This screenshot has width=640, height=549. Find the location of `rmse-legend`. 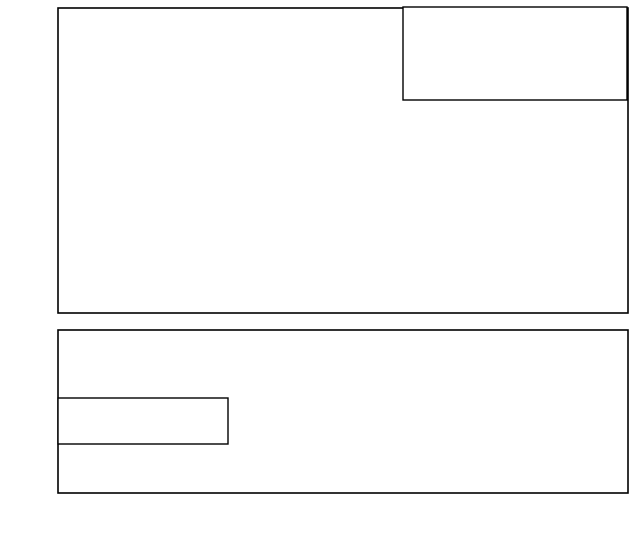

rmse-legend is located at coordinates (515, 53).